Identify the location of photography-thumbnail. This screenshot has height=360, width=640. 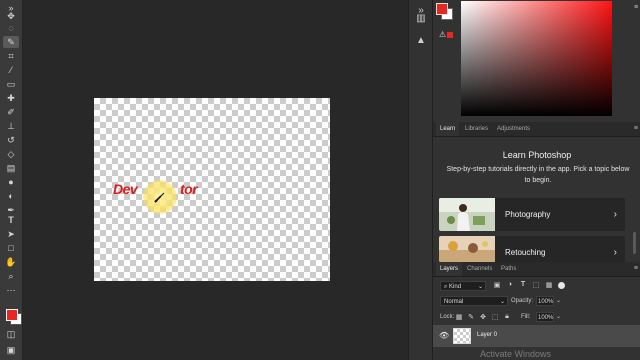
(467, 214).